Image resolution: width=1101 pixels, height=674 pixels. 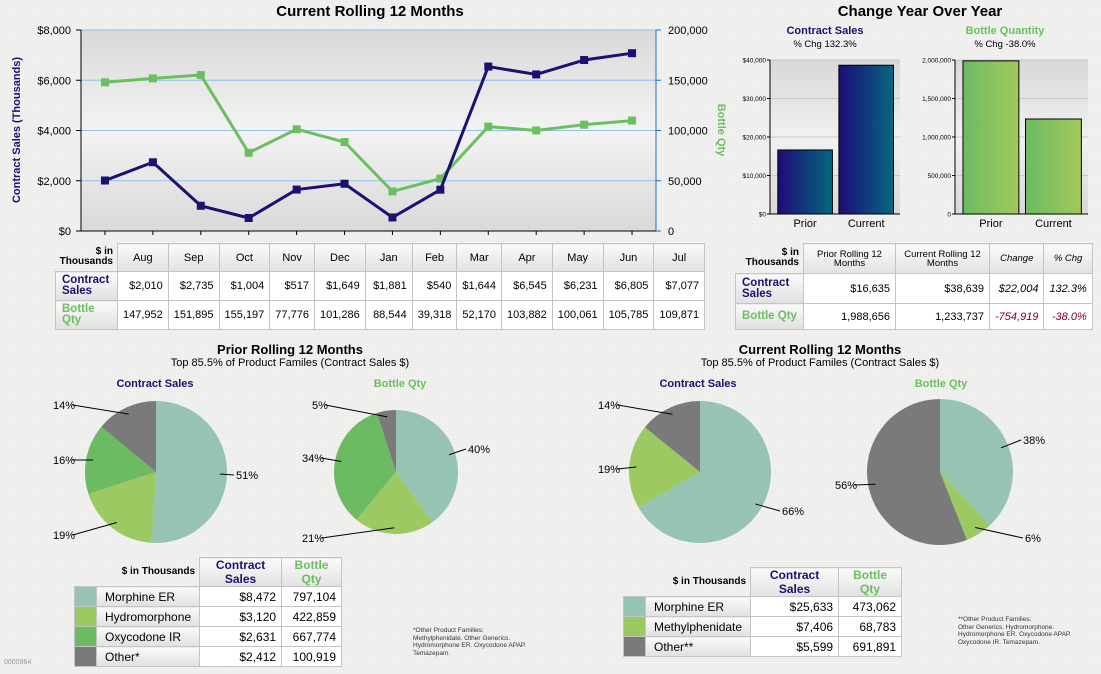 I want to click on table-cell: 101,286, so click(x=339, y=315).